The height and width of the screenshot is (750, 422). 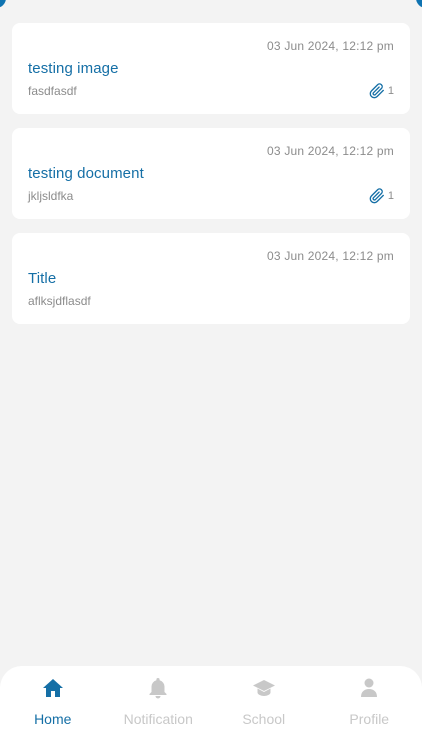 I want to click on announcement-title: Title, so click(x=42, y=278).